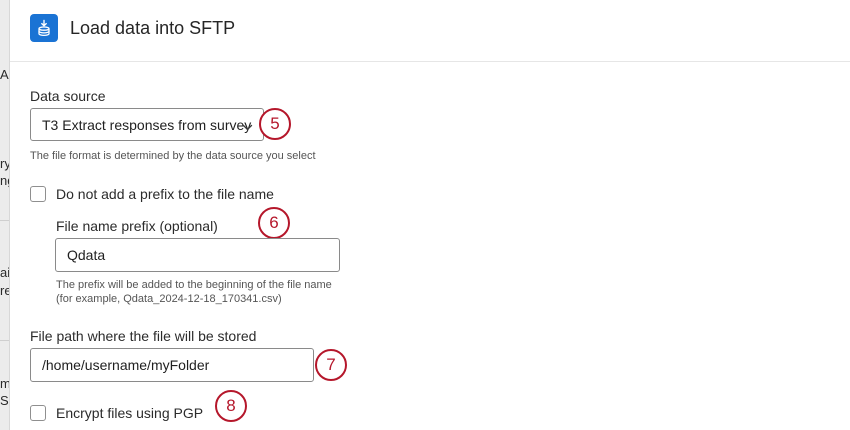  What do you see at coordinates (5, 272) in the screenshot?
I see `background-text-fragment: ai` at bounding box center [5, 272].